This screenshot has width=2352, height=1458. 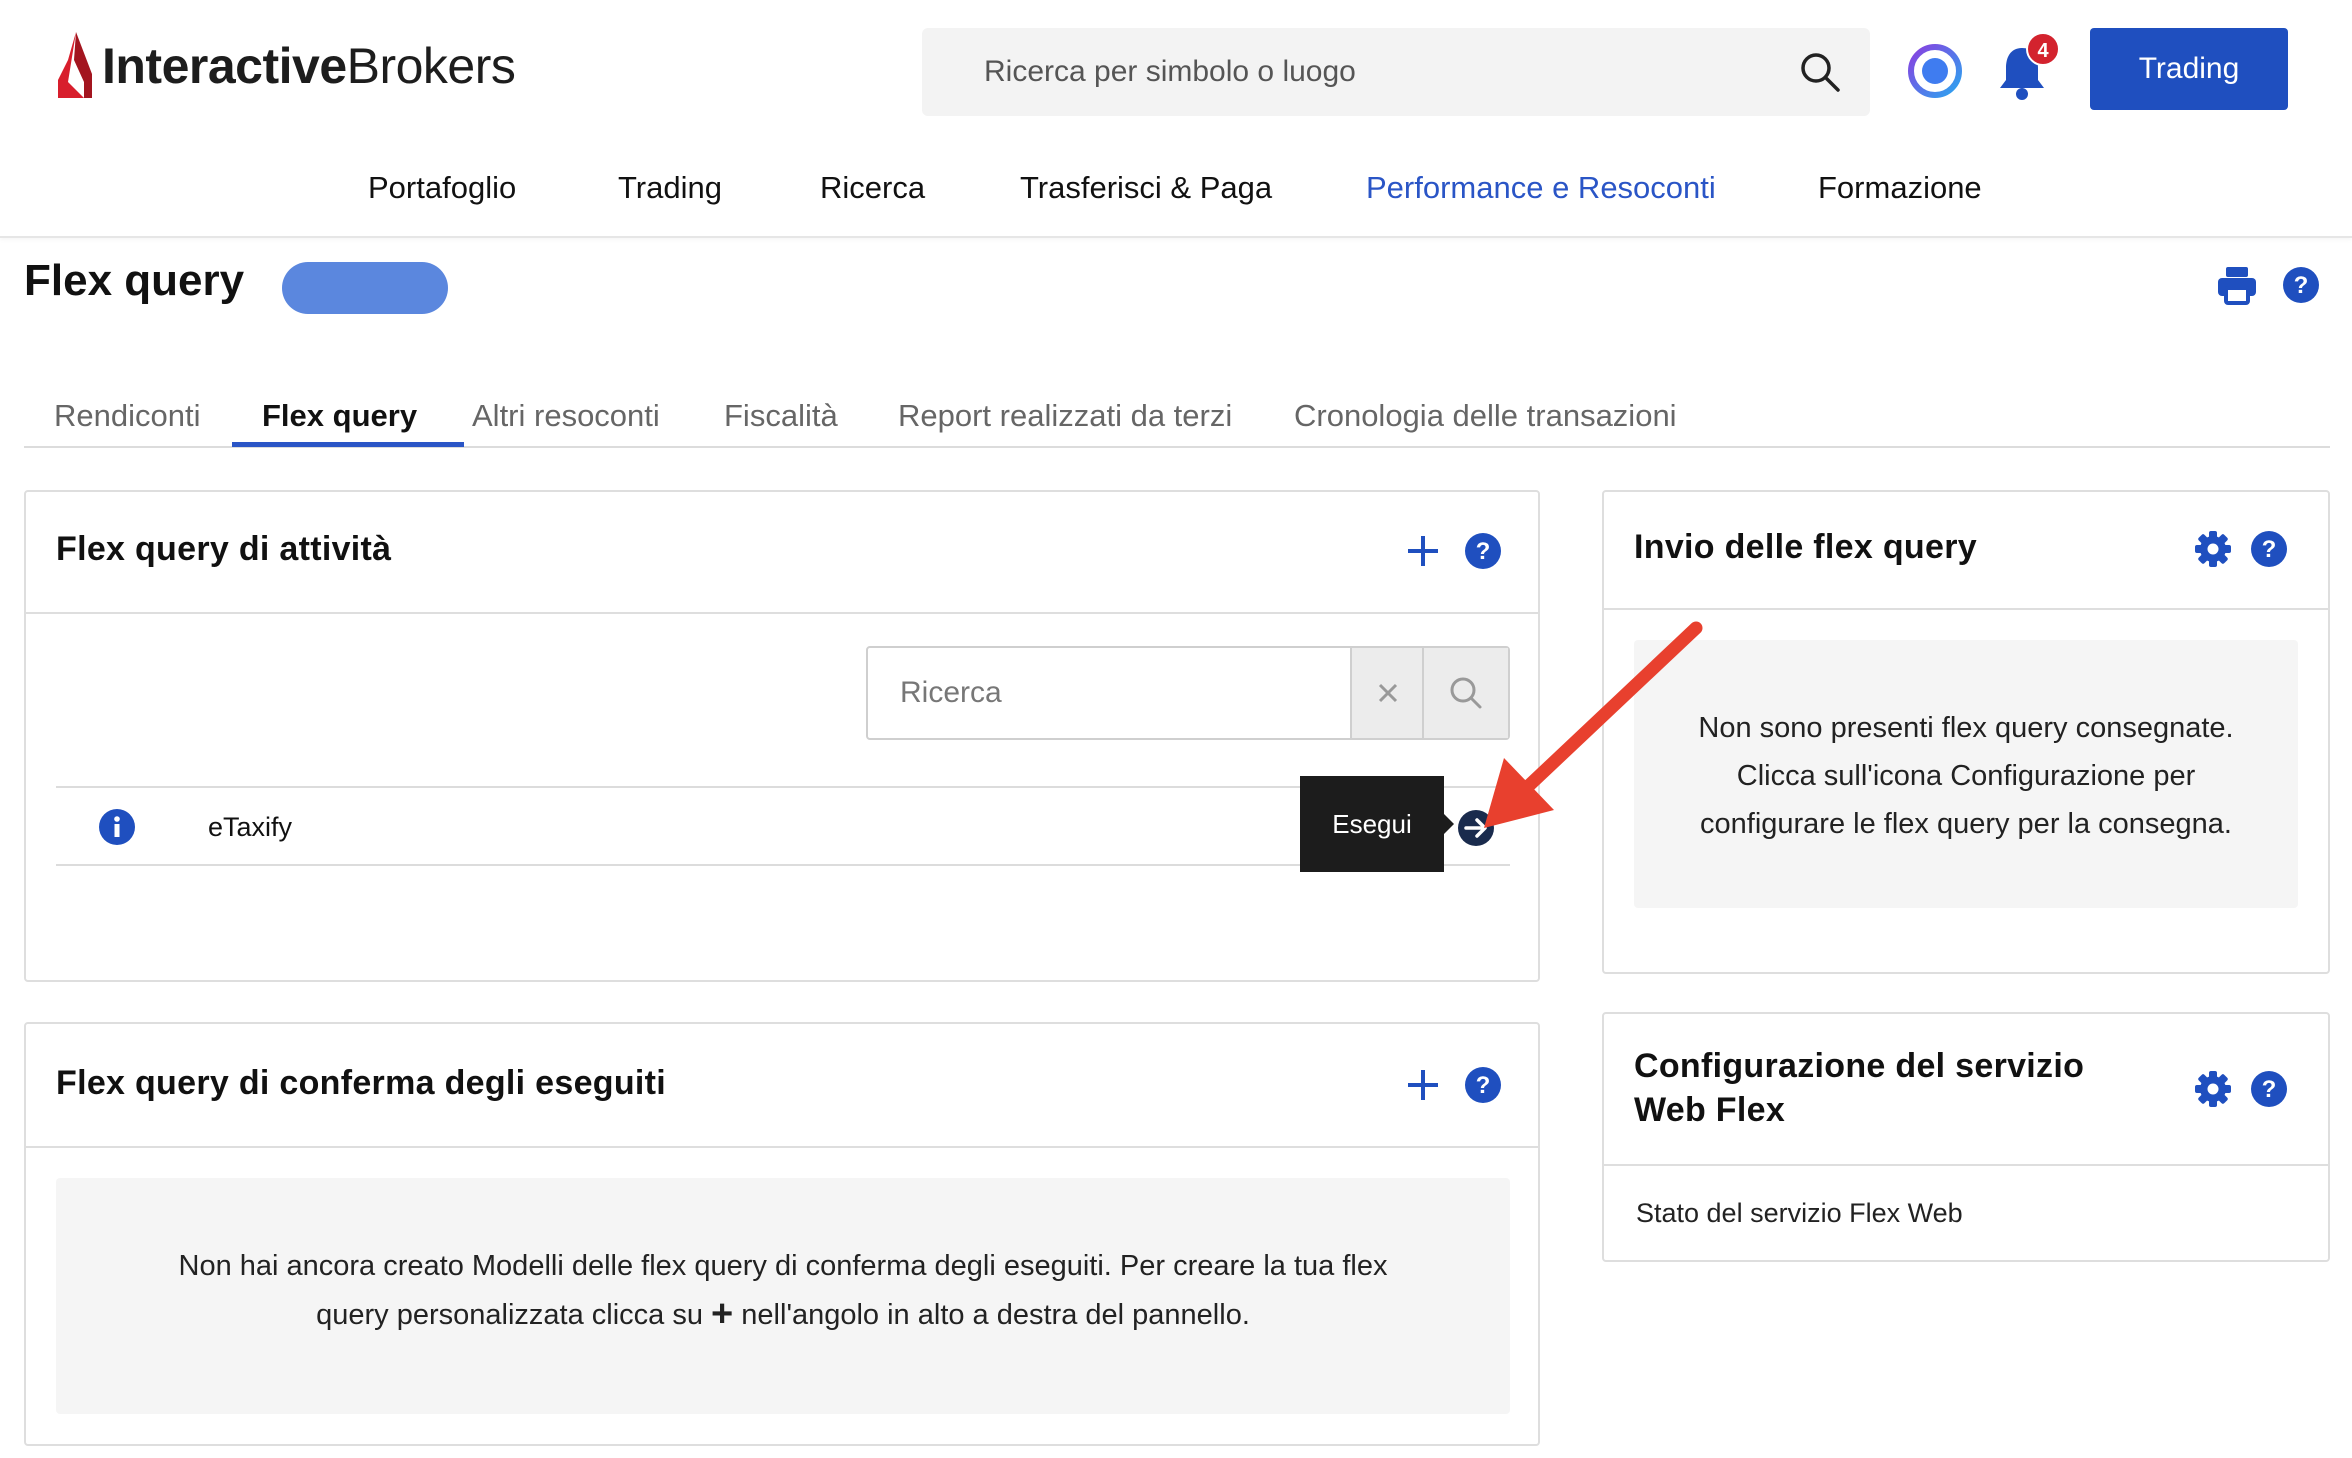 I want to click on panel-title: Invio delle flex query, so click(x=1805, y=547).